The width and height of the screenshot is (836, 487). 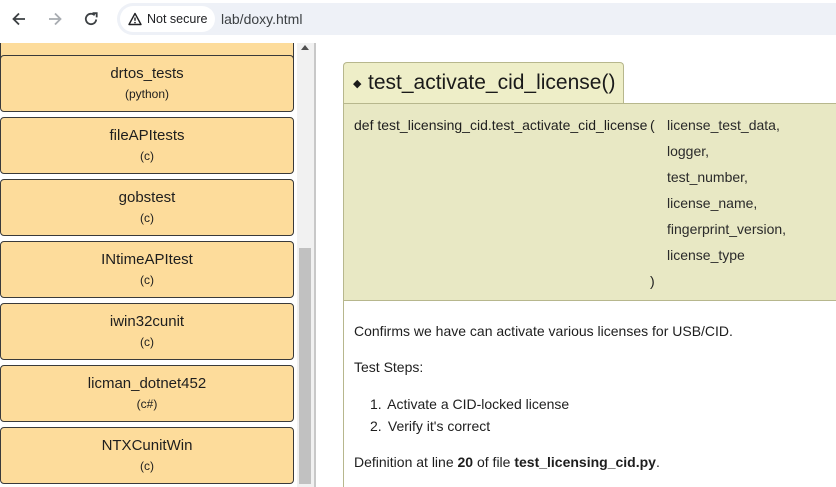 I want to click on scroll-up-arrow-icon, so click(x=305, y=47).